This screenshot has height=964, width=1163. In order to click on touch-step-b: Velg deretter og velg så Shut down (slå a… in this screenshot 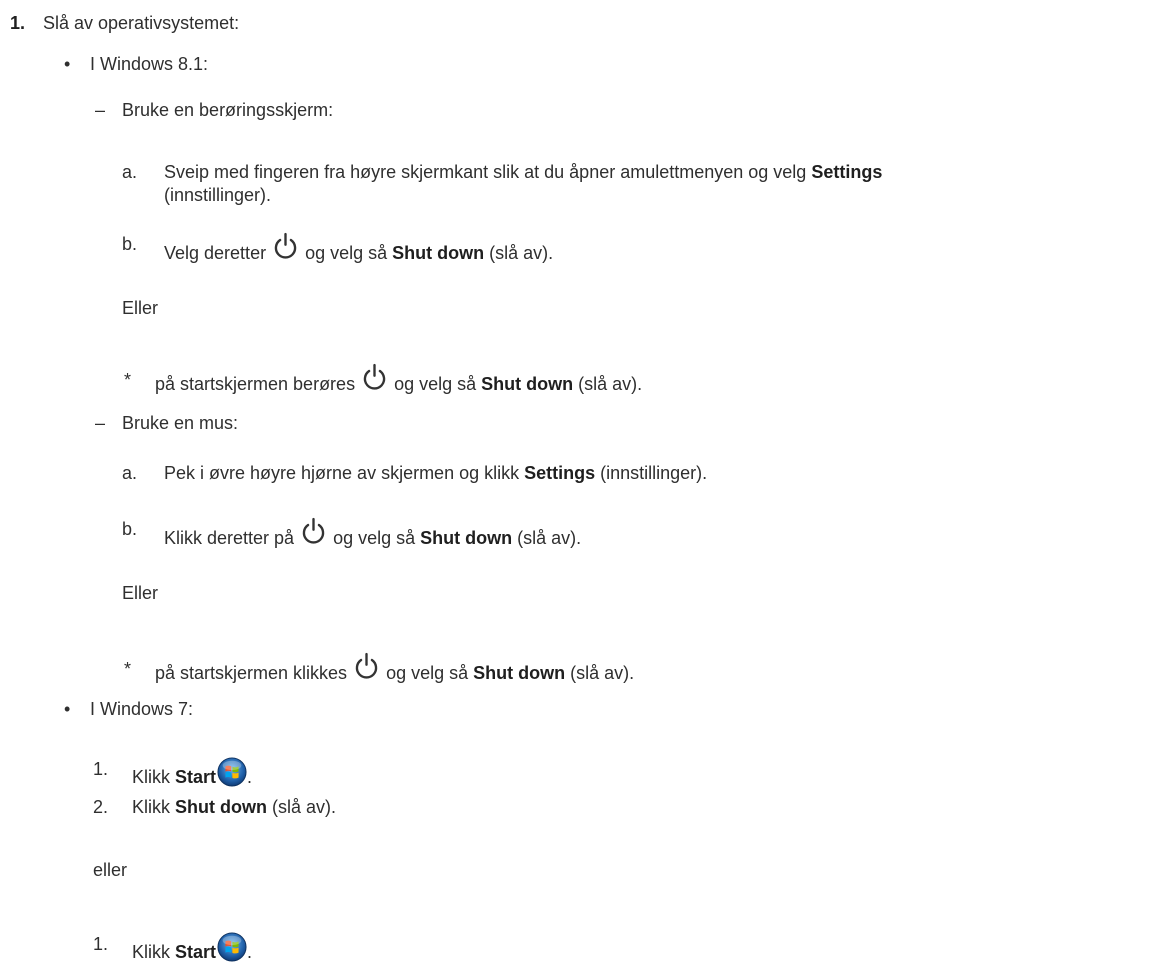, I will do `click(358, 248)`.